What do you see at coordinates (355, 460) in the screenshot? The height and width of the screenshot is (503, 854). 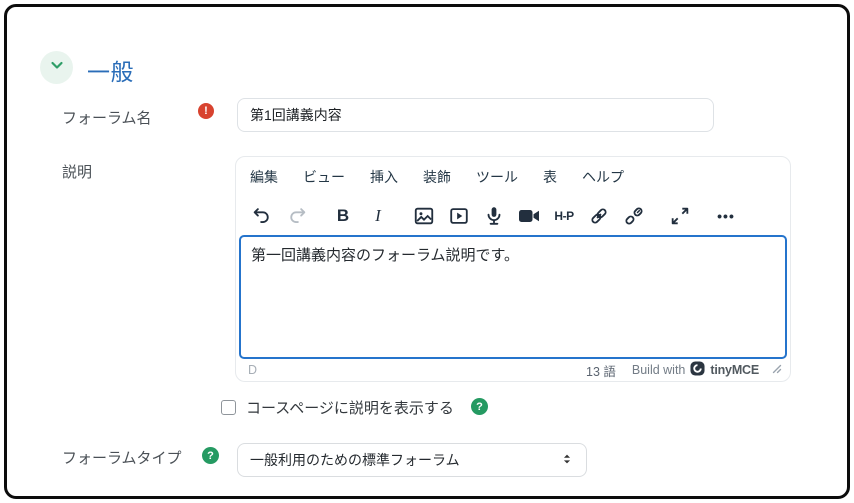 I see `forum-type-selected-option: 一般利用のための標準フォーラム` at bounding box center [355, 460].